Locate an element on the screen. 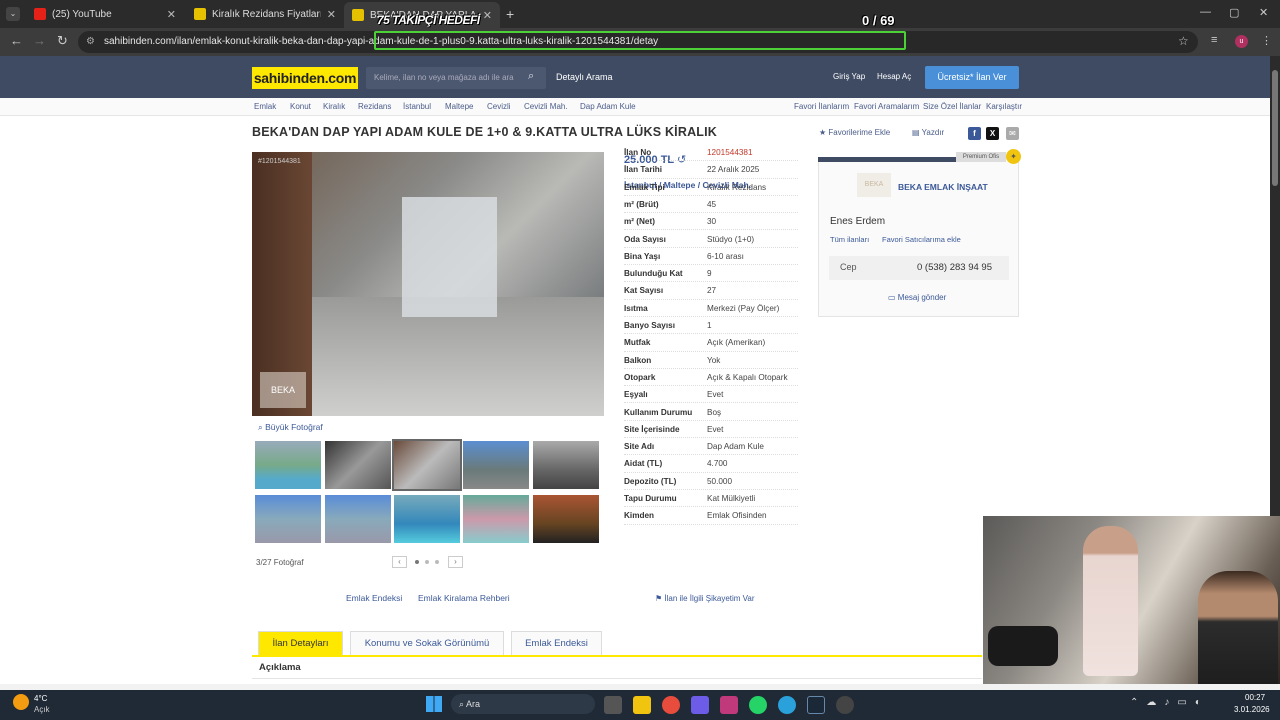 This screenshot has height=720, width=1280. forward-icon: → is located at coordinates (39, 40).